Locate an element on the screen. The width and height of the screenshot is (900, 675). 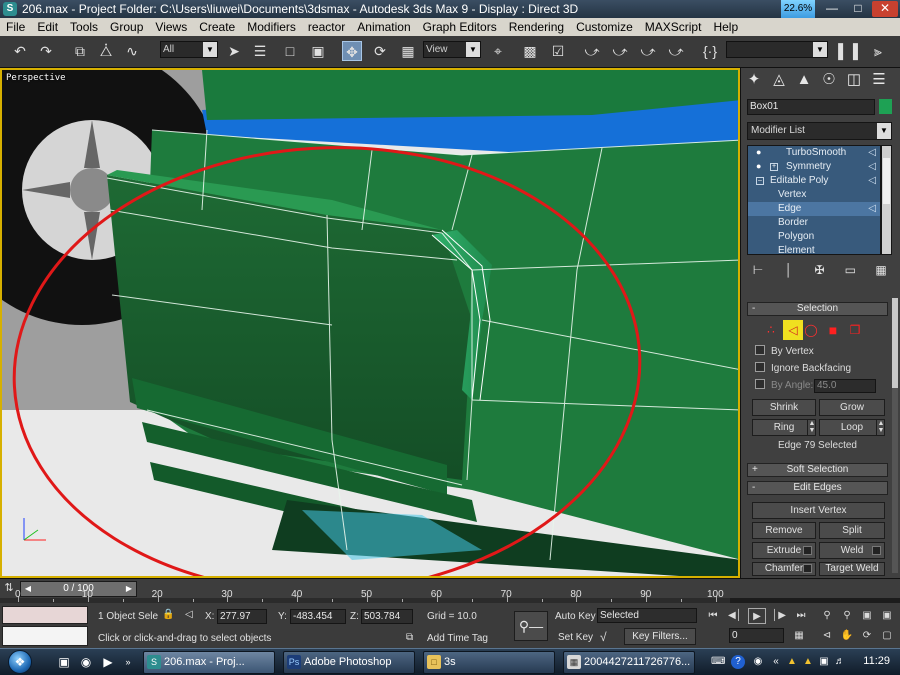
network-icon: ◉ is located at coordinates (758, 662).